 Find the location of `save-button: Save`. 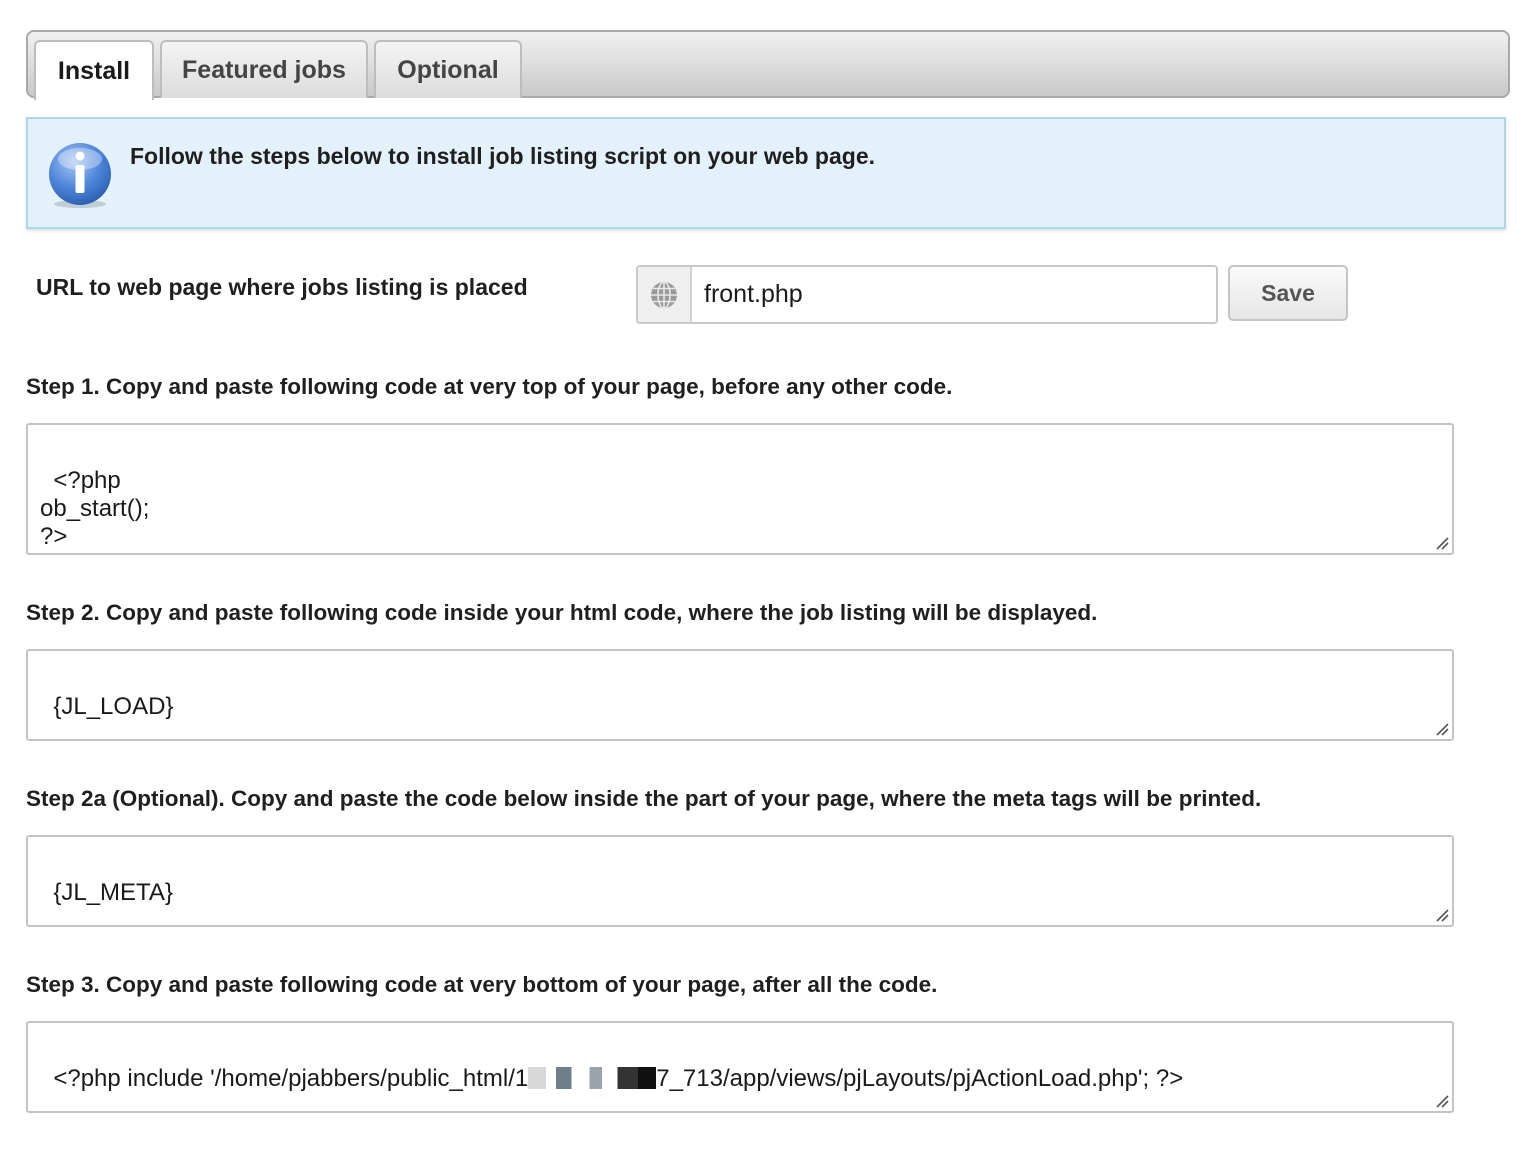

save-button: Save is located at coordinates (1288, 293).